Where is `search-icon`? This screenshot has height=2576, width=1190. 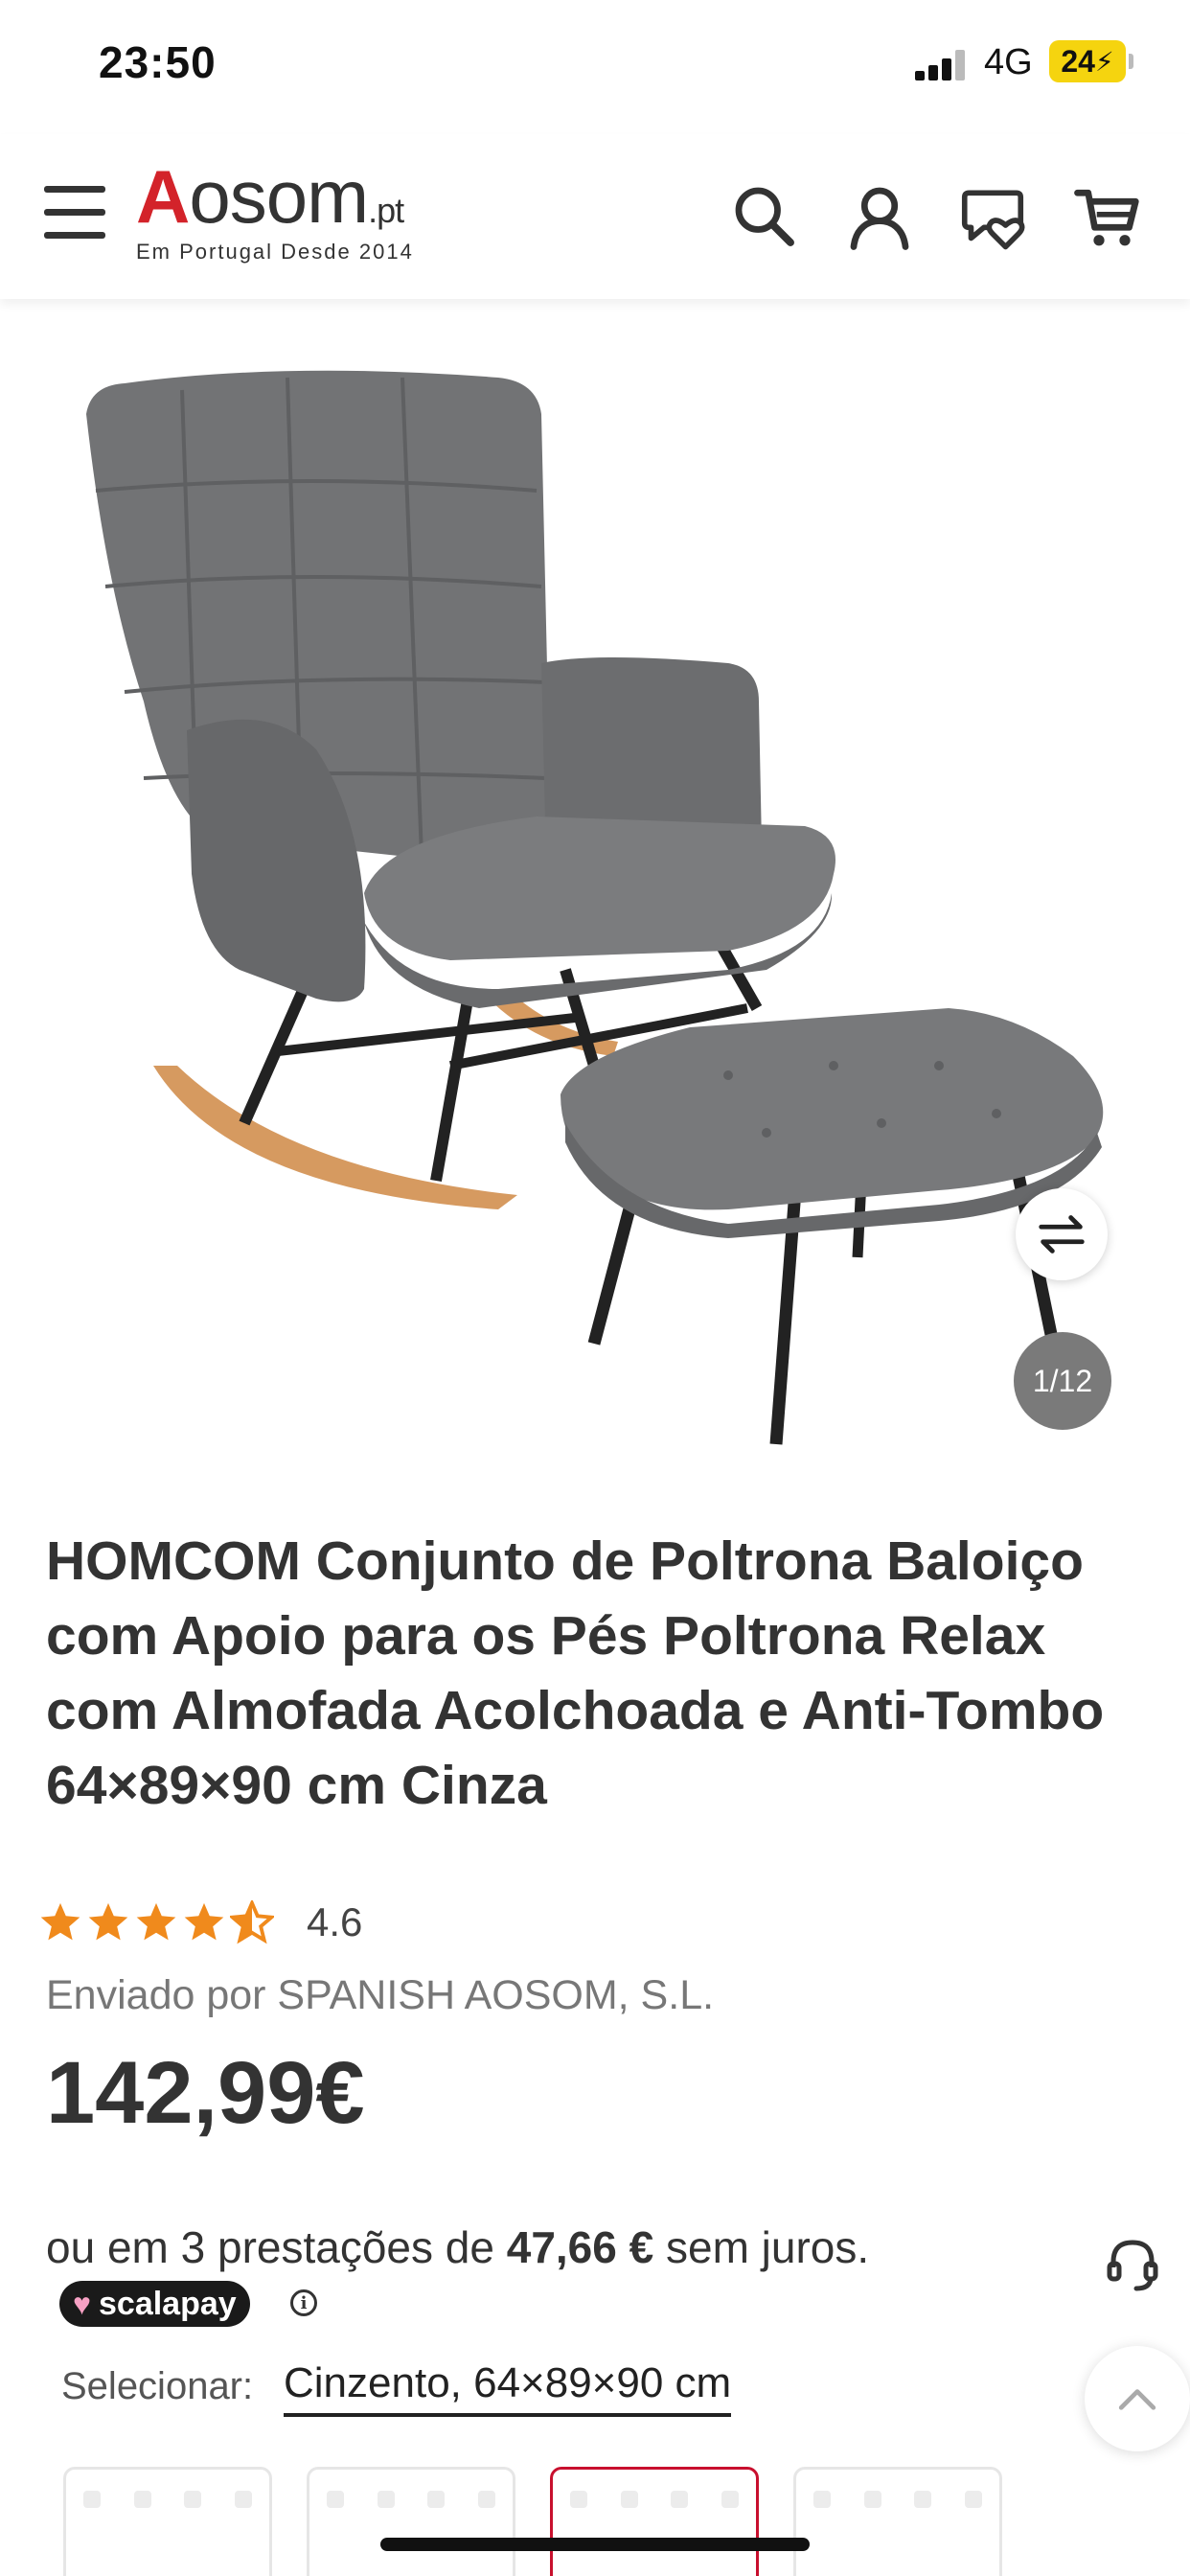
search-icon is located at coordinates (764, 216).